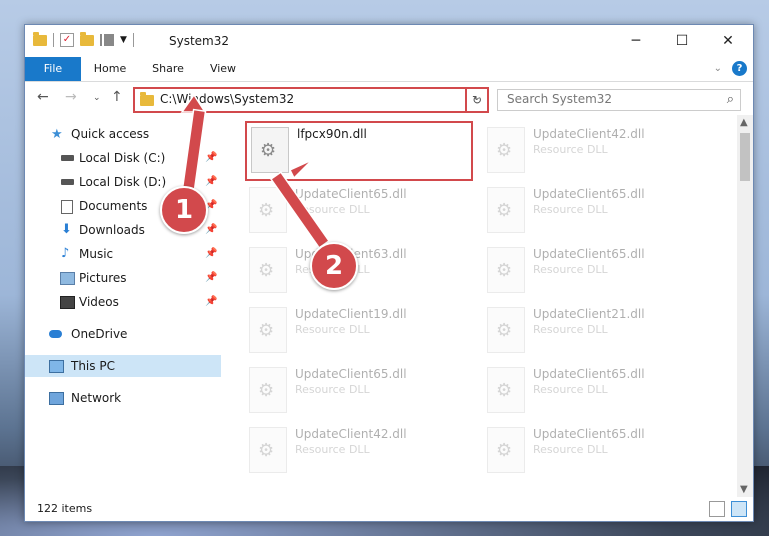  Describe the element at coordinates (389, 509) in the screenshot. I see `status-bar: 122 items` at that location.